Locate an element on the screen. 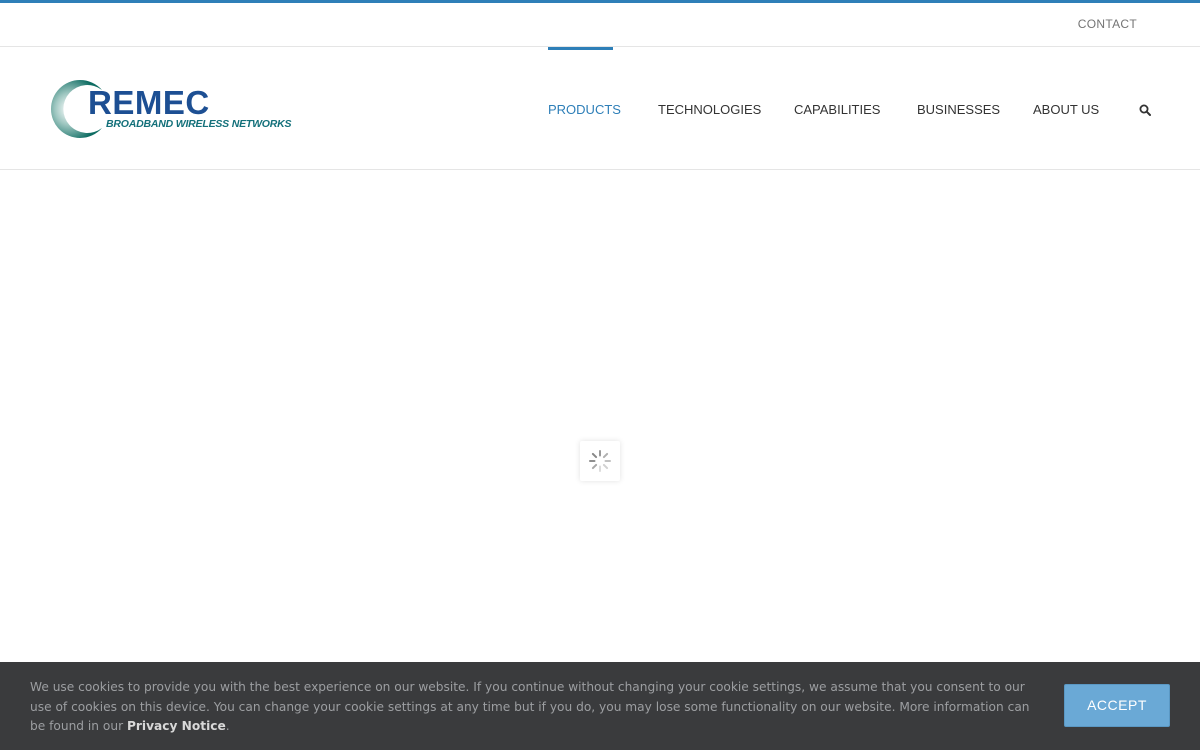  accept-cookies-button: ACCEPT is located at coordinates (1117, 705).